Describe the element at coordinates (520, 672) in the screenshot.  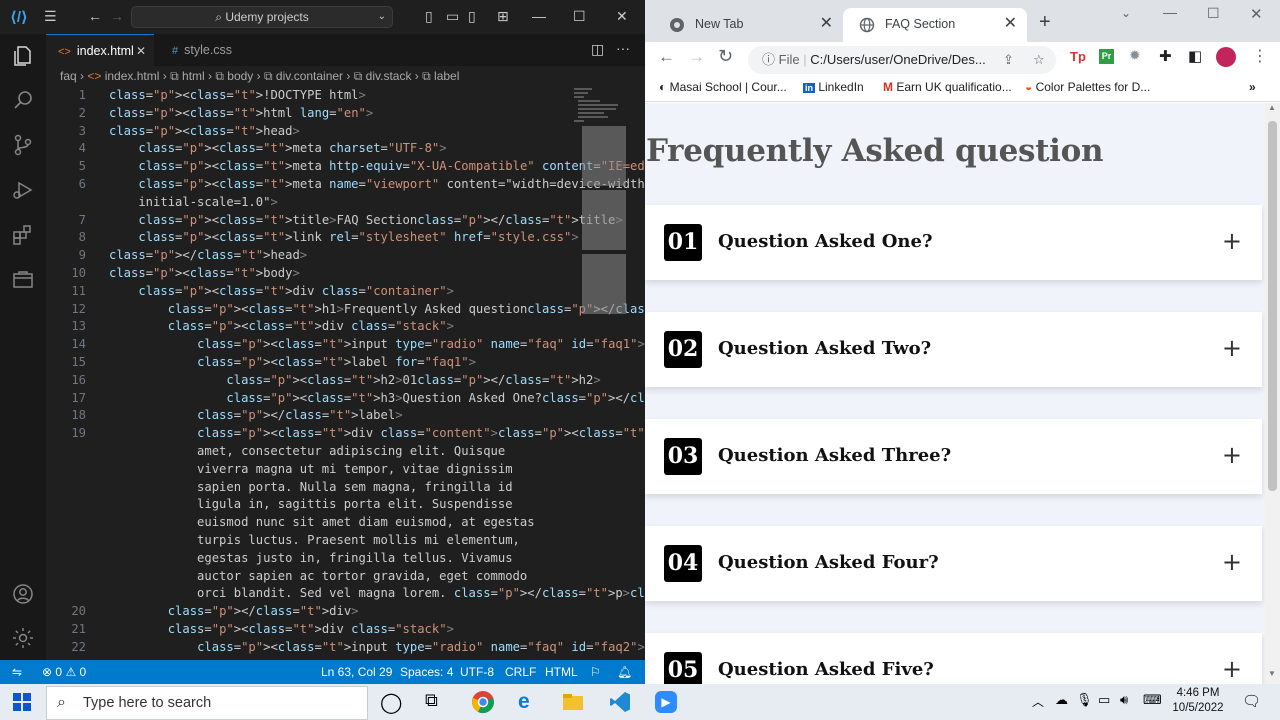
I see `line-ending: CRLF` at that location.